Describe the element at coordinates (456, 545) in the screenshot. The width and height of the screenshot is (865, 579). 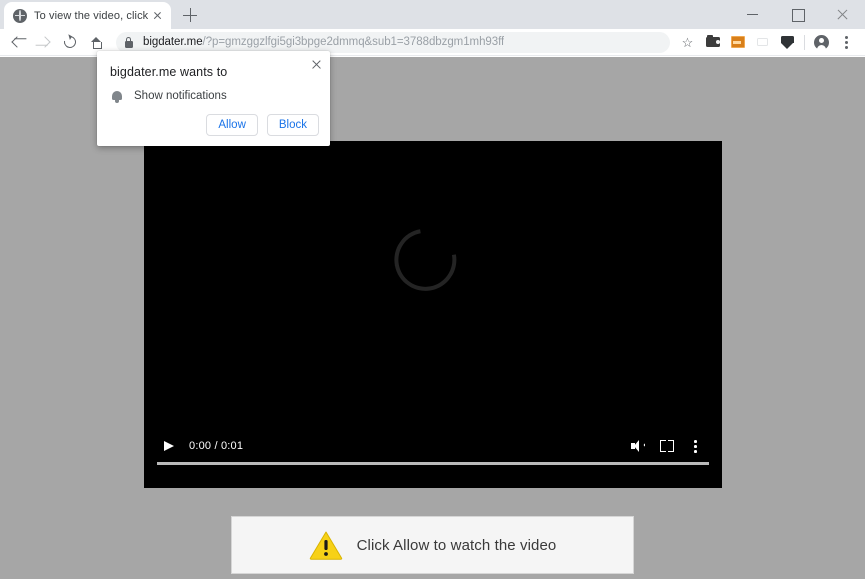
I see `banner-text: Click Allow to watch the video` at that location.